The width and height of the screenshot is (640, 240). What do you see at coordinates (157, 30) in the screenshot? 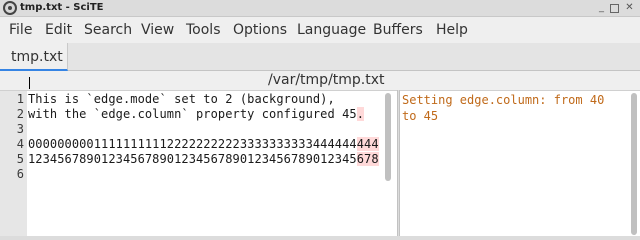
I see `menu-view: View` at bounding box center [157, 30].